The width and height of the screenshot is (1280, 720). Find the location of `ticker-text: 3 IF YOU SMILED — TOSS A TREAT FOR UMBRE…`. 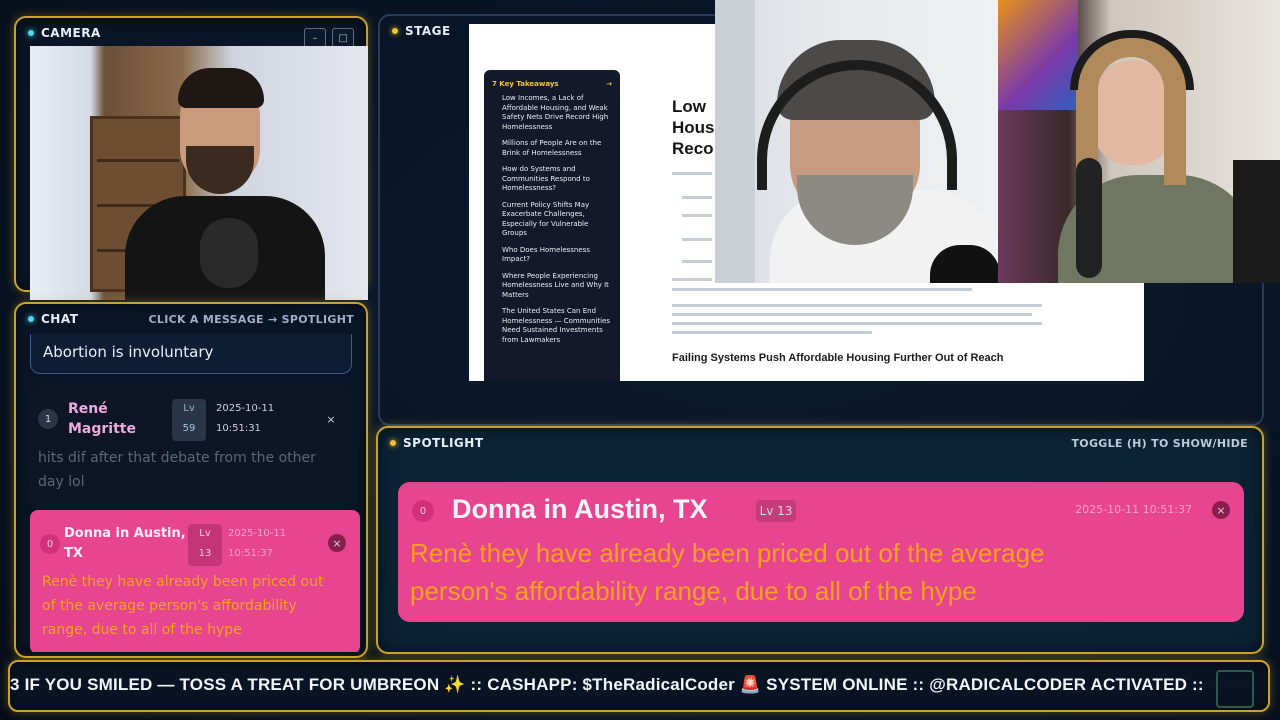

ticker-text: 3 IF YOU SMILED — TOSS A TREAT FOR UMBRE… is located at coordinates (607, 684).